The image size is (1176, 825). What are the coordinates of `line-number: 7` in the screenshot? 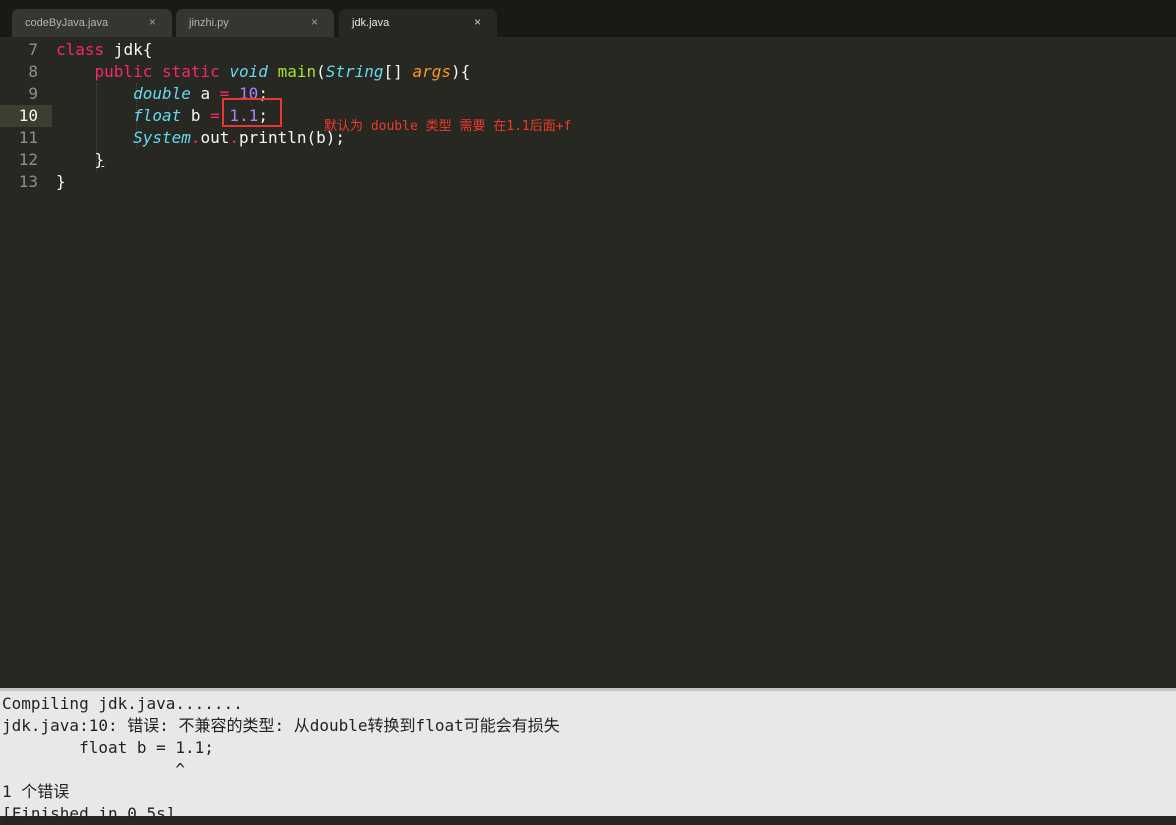 It's located at (33, 49).